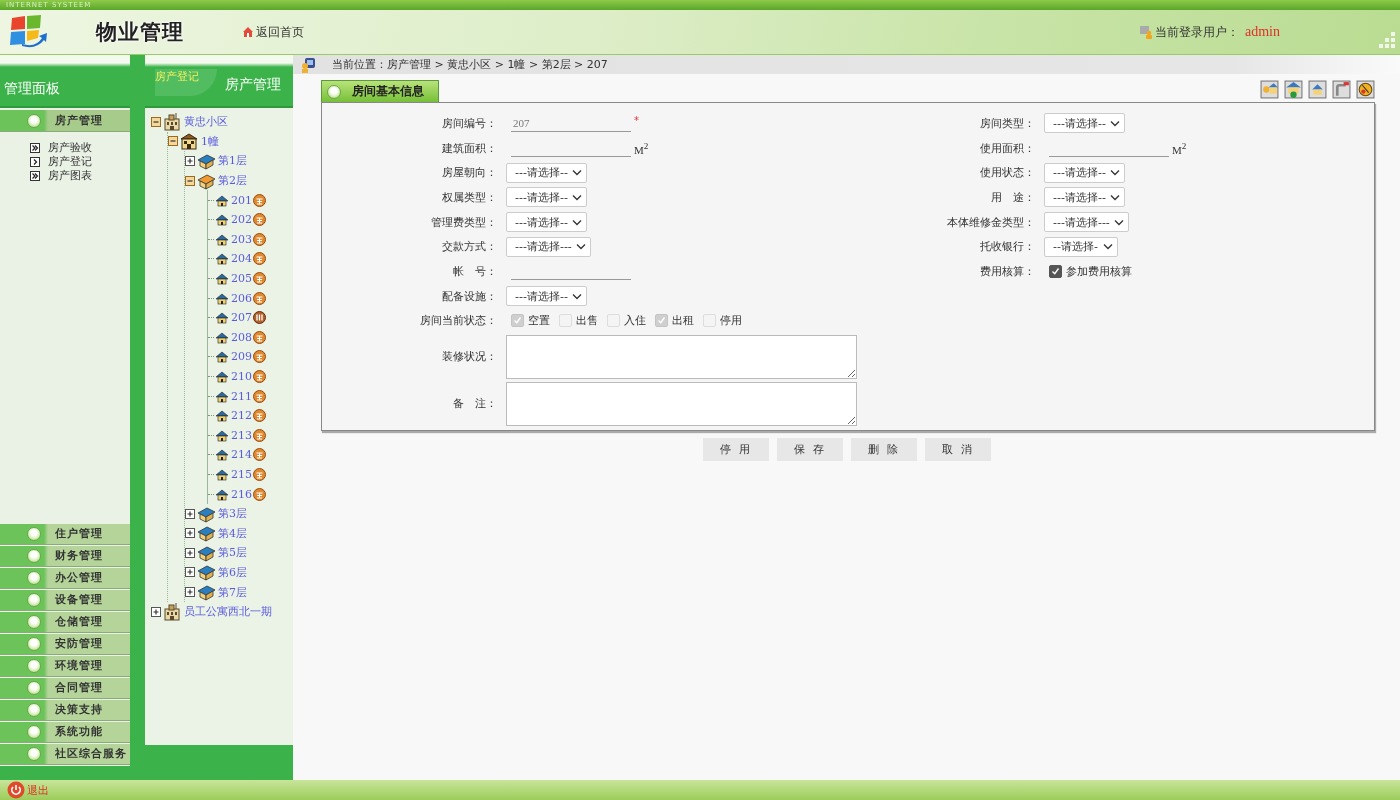 The image size is (1400, 800). I want to click on tree-item: 员工公寓西北一期, so click(228, 612).